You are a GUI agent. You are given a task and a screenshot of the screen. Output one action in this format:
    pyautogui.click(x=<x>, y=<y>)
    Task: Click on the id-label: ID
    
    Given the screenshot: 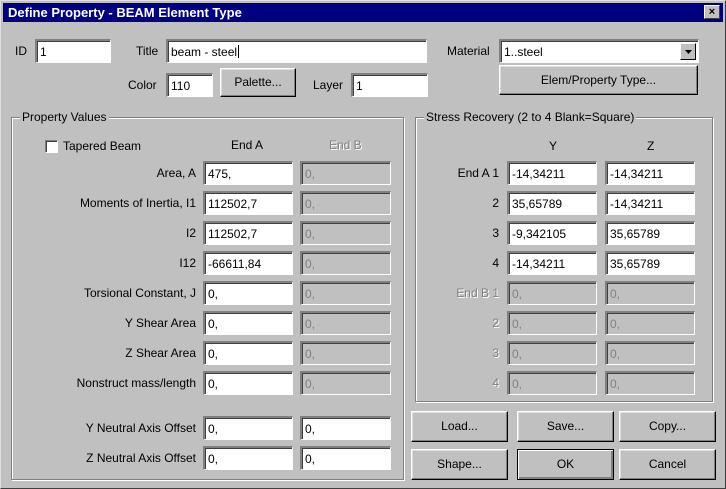 What is the action you would take?
    pyautogui.click(x=21, y=51)
    